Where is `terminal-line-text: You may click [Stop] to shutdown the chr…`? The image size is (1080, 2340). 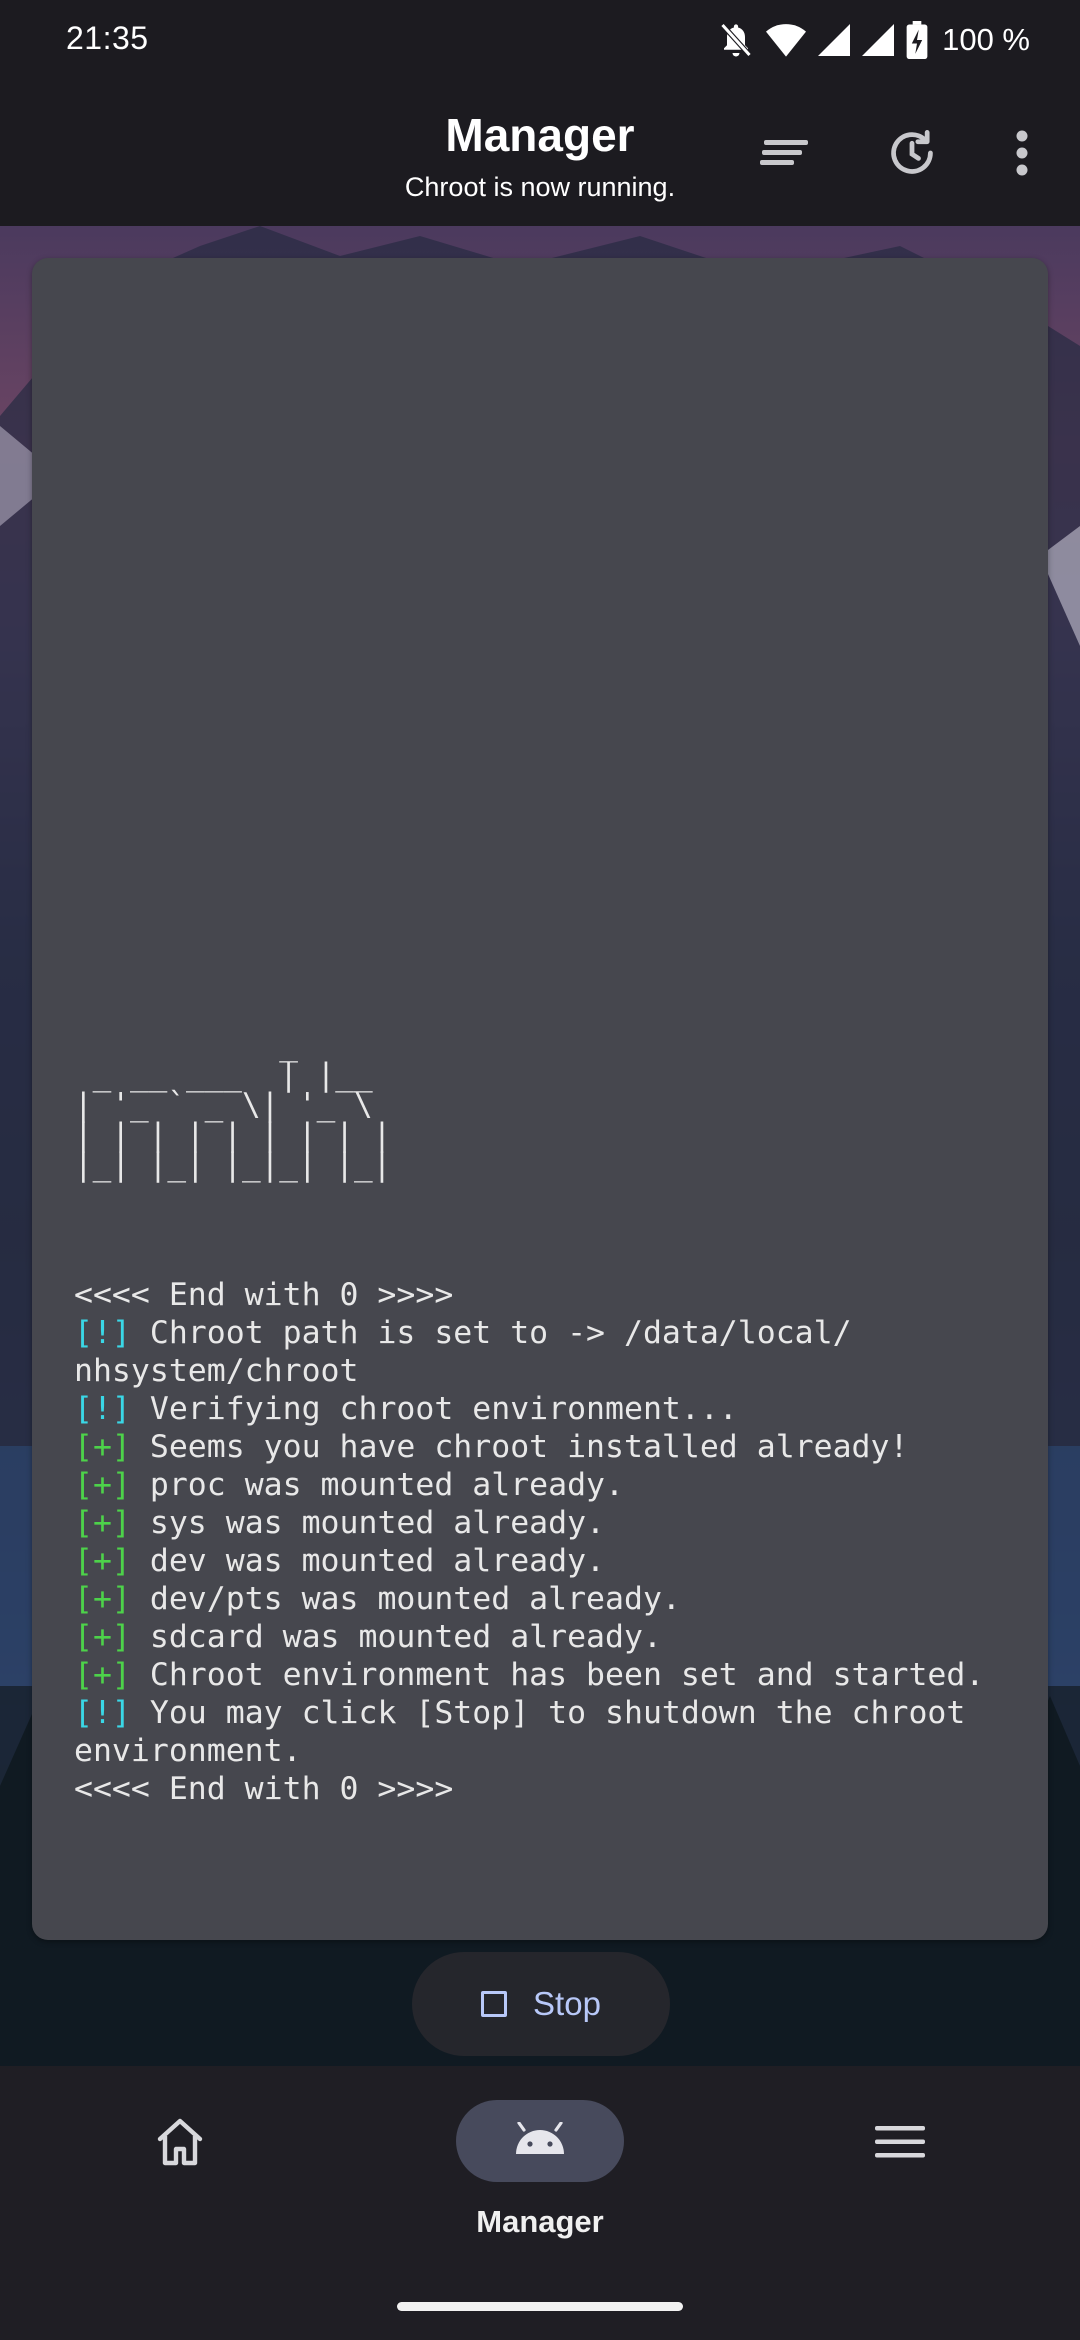 terminal-line-text: You may click [Stop] to shutdown the chr… is located at coordinates (548, 1713).